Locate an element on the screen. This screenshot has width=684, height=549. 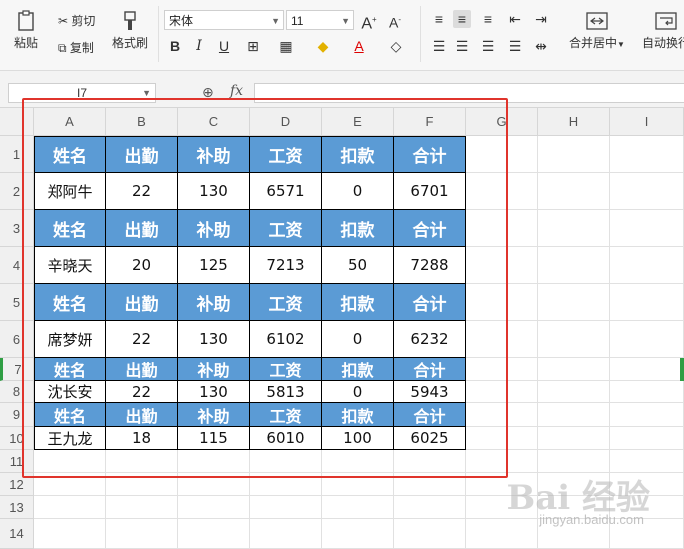
justify-icon: ☰ is located at coordinates (515, 46).